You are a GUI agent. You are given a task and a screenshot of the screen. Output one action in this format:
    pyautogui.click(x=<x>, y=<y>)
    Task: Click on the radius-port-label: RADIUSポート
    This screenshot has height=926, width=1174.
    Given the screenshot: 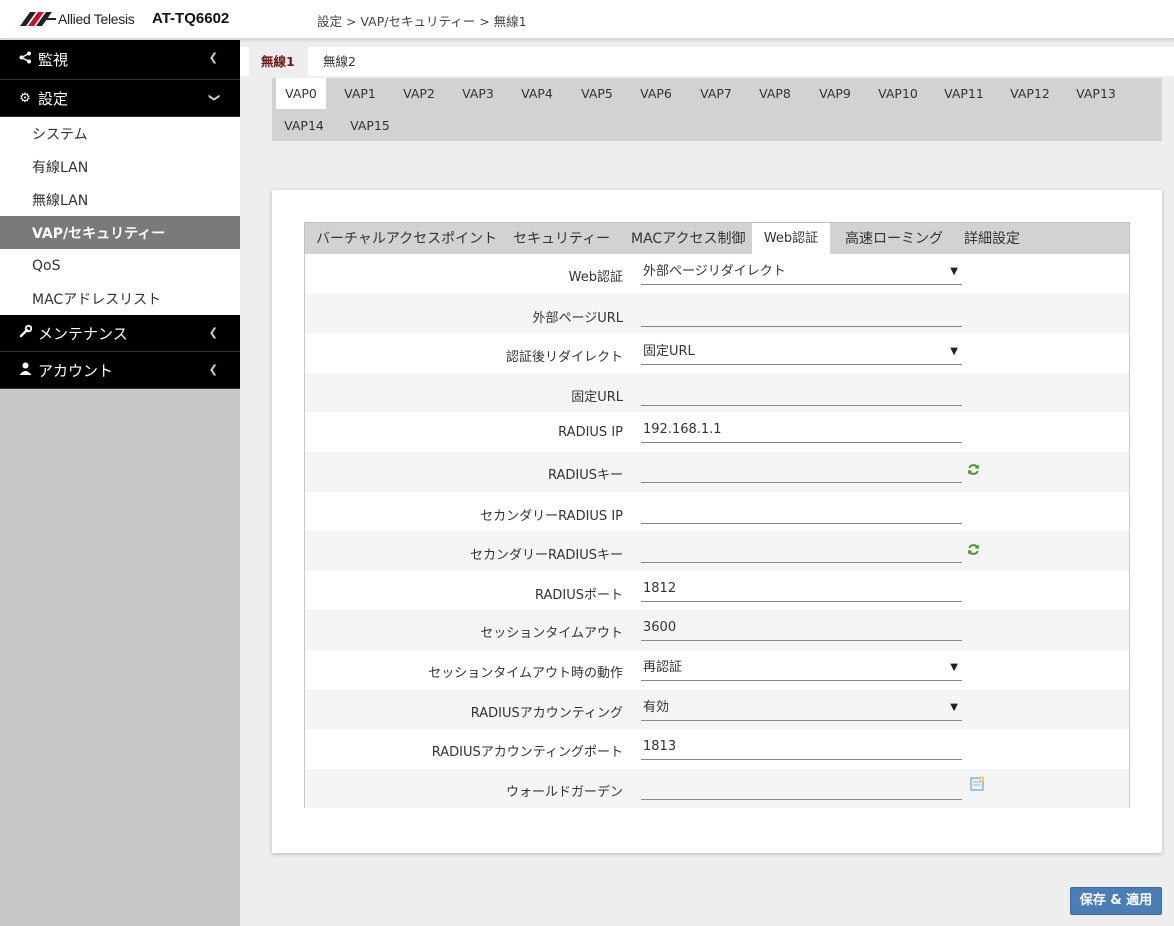 What is the action you would take?
    pyautogui.click(x=578, y=595)
    